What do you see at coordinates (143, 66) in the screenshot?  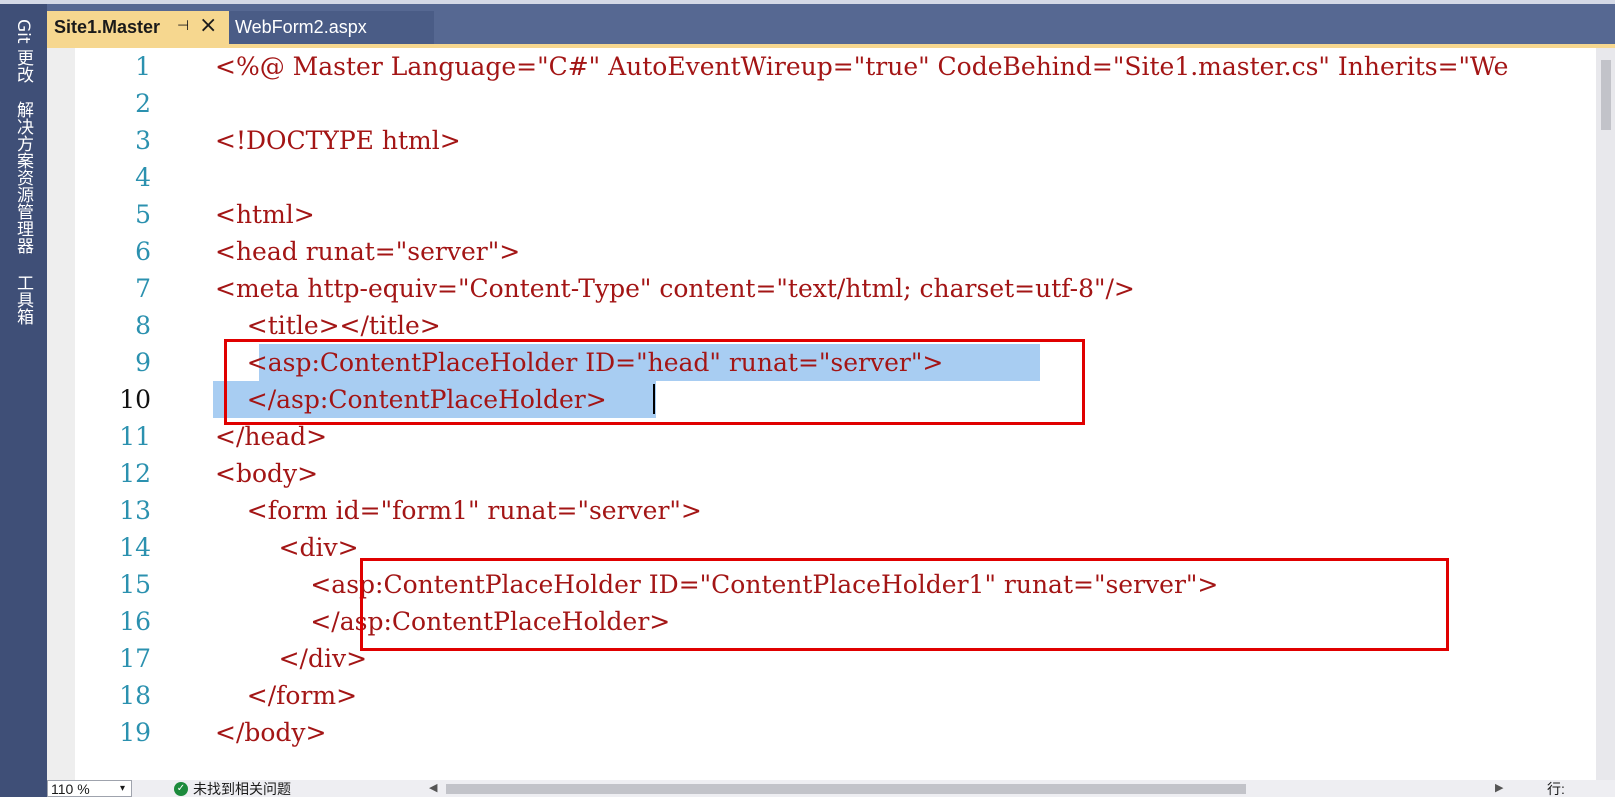 I see `line-number: 1` at bounding box center [143, 66].